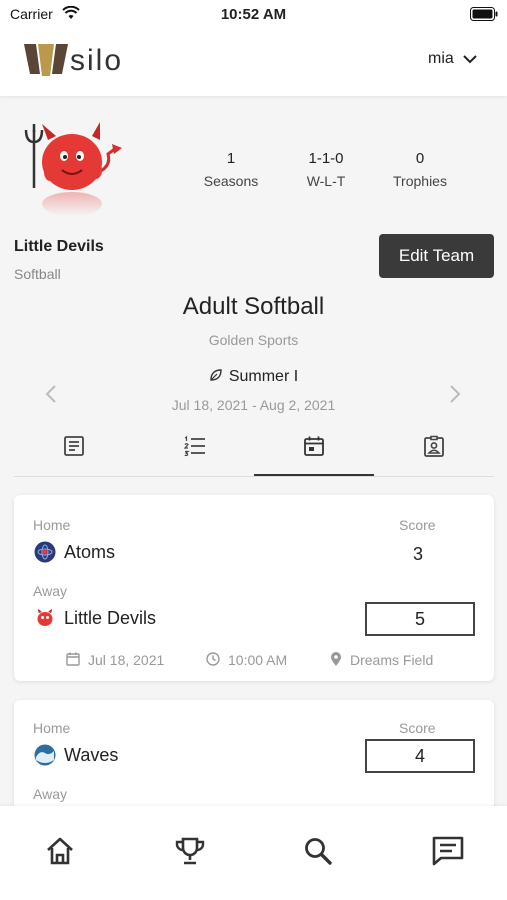 This screenshot has height=900, width=507. I want to click on home-score-winner: 4, so click(420, 756).